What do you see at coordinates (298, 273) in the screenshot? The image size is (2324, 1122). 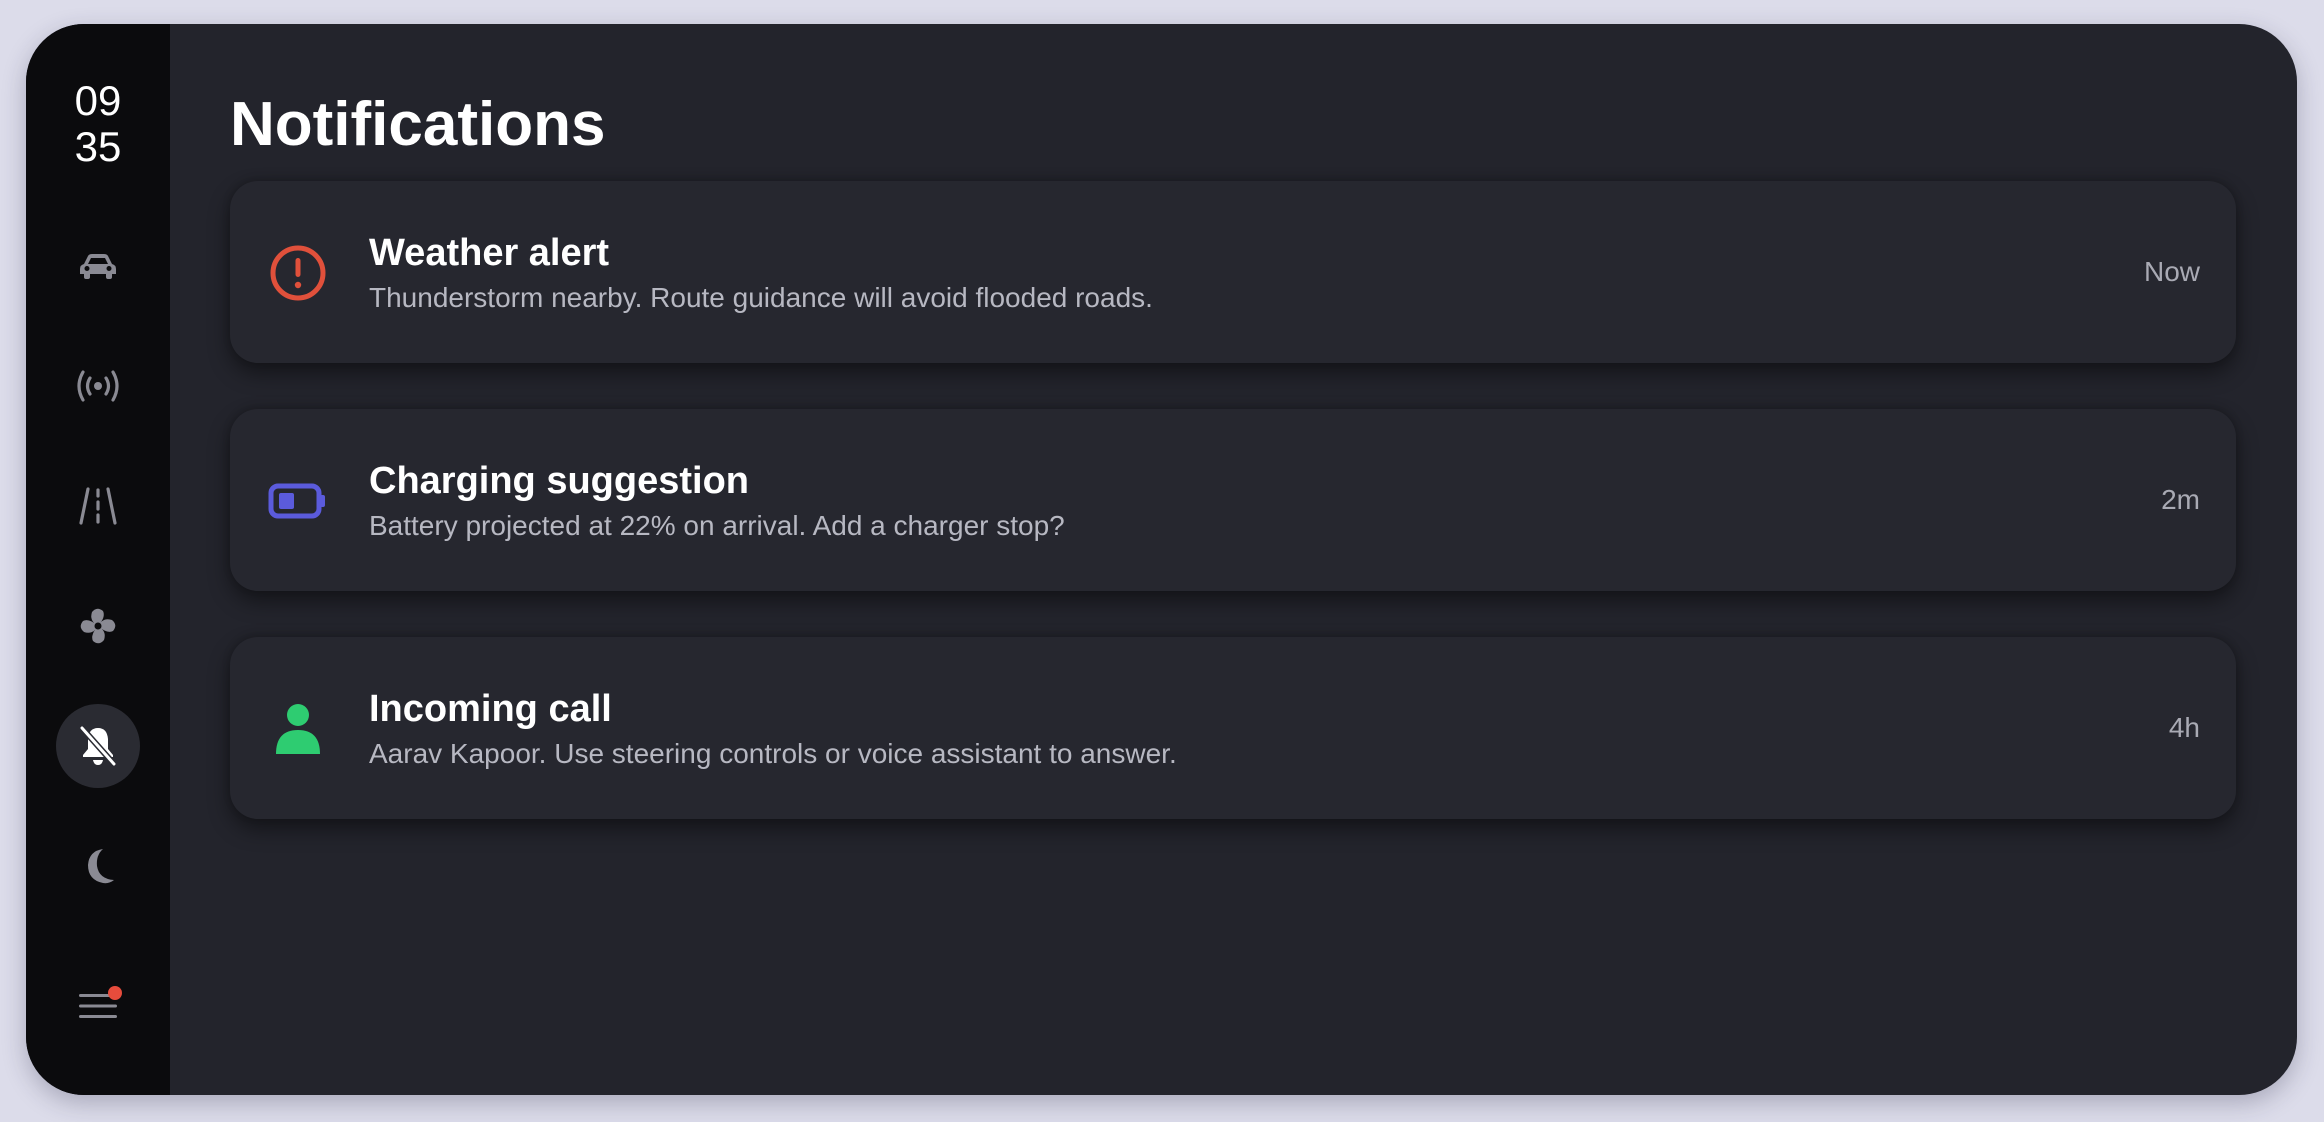 I see `alert-circle-icon` at bounding box center [298, 273].